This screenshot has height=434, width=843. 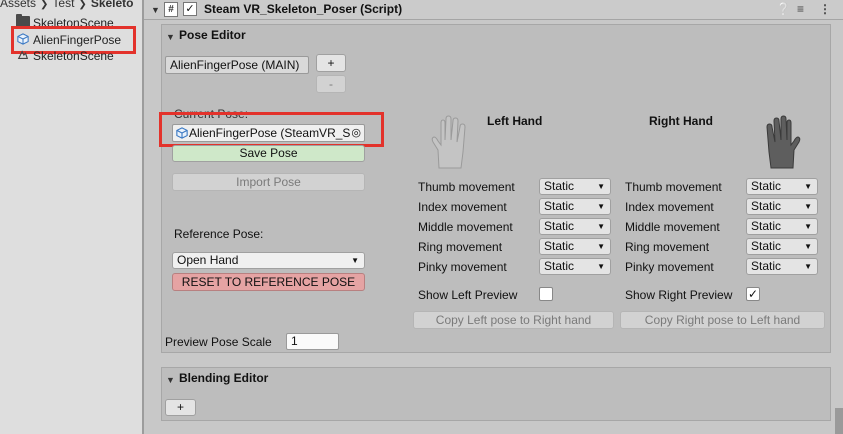 I want to click on reset-to-reference-pose-button: RESET TO REFERENCE POSE, so click(x=268, y=282).